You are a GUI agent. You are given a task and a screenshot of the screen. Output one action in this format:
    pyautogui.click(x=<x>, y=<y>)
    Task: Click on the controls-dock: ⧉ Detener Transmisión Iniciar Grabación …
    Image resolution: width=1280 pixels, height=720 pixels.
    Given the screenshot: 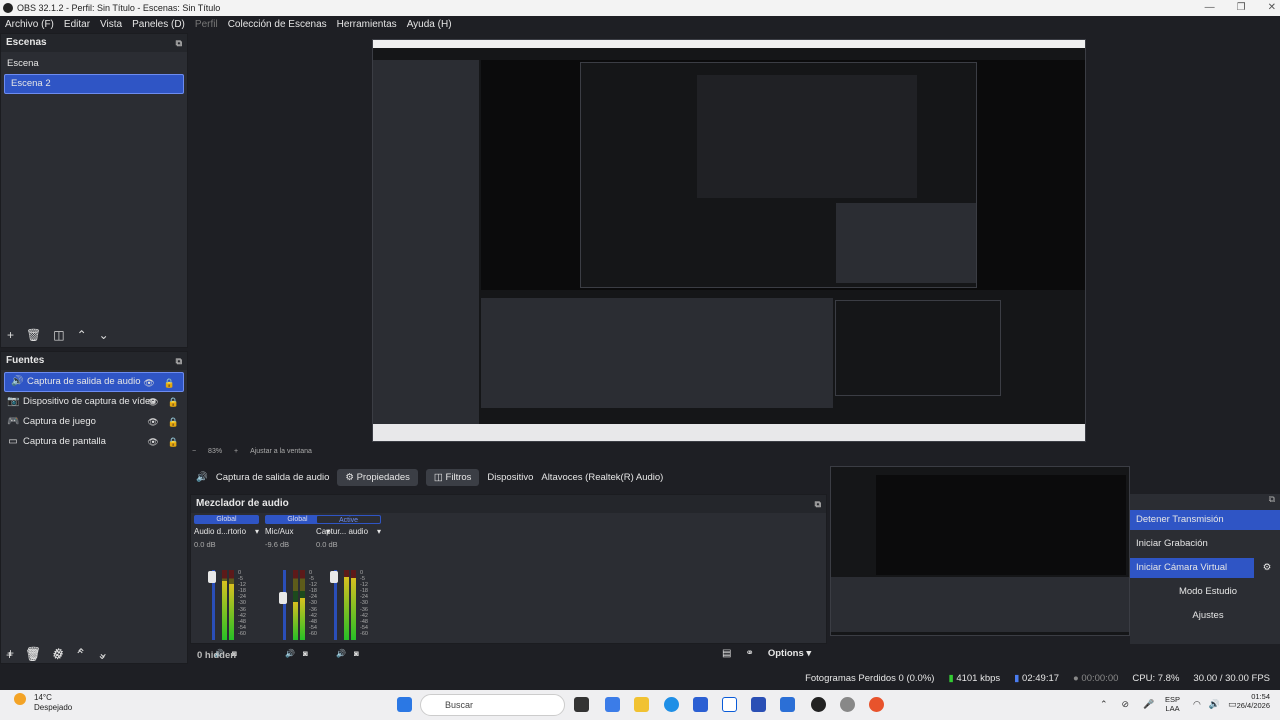 What is the action you would take?
    pyautogui.click(x=1205, y=569)
    